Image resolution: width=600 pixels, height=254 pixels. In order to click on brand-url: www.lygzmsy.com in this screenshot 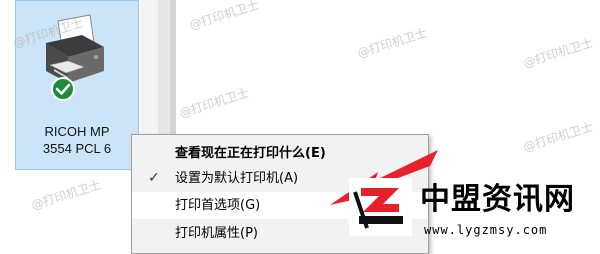, I will do `click(486, 230)`.